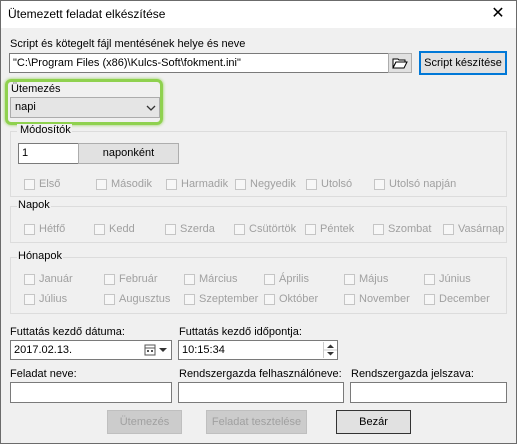 This screenshot has width=517, height=444. I want to click on modifier-last-checkbox: Utolsó, so click(329, 184).